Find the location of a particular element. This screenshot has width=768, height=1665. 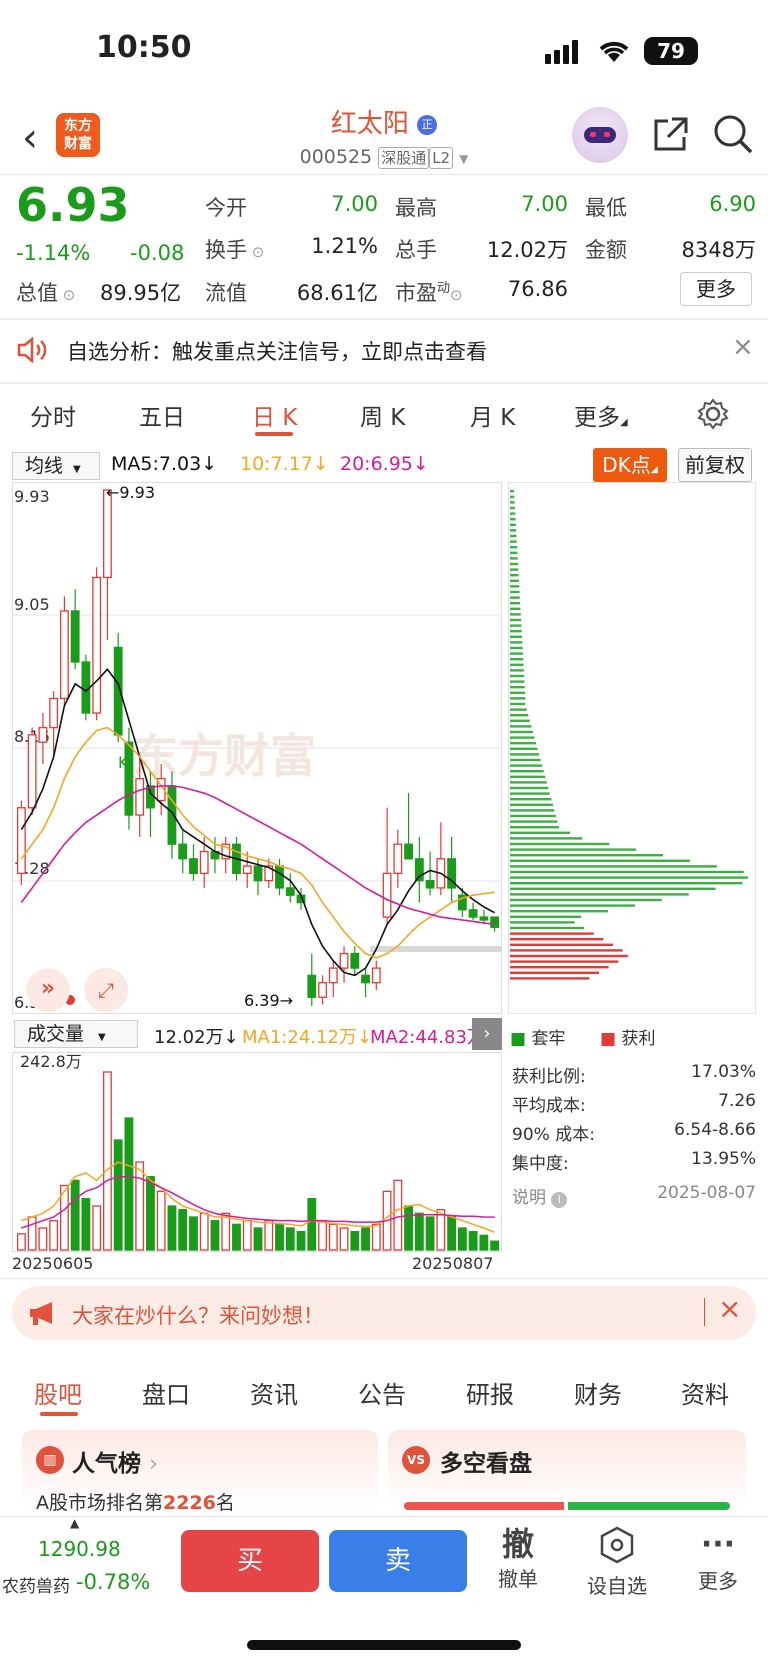

popularity-title: 人气榜 › is located at coordinates (115, 1464).